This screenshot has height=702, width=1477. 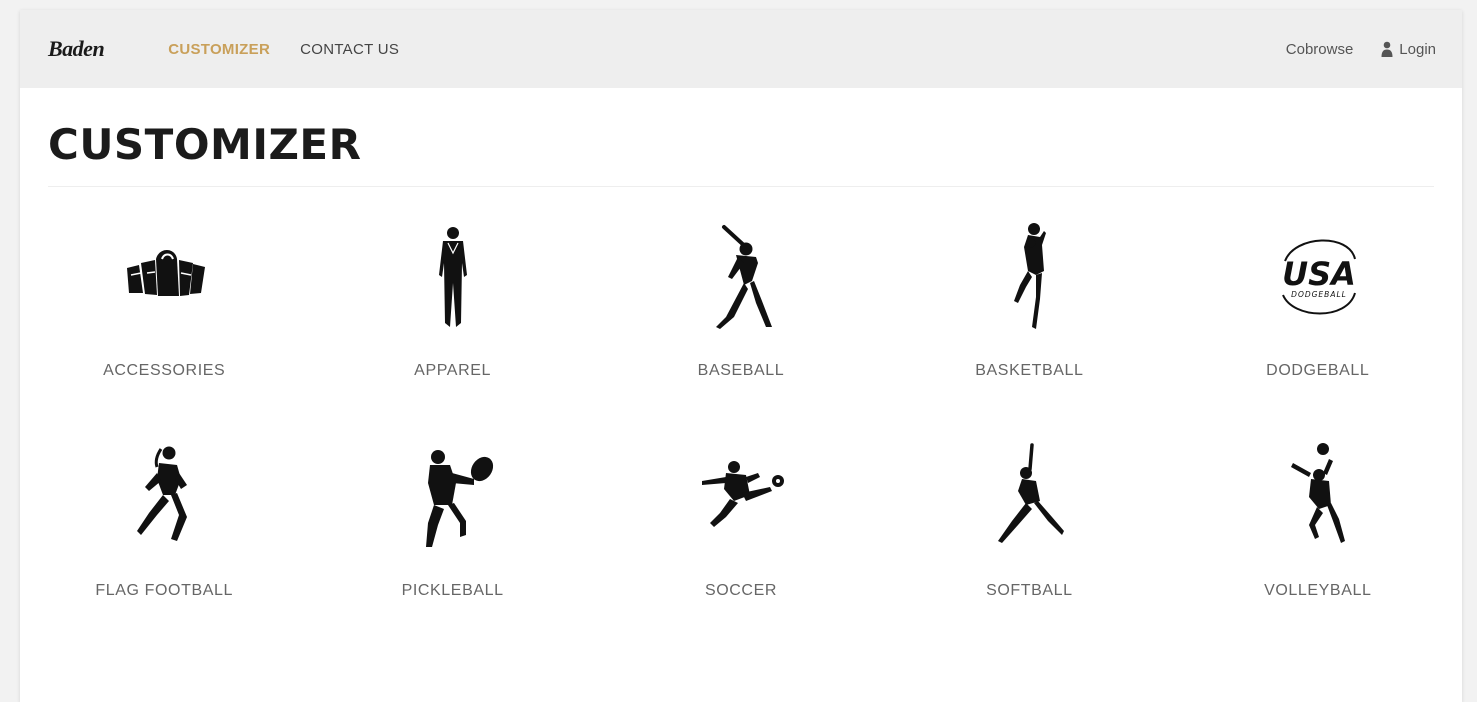 I want to click on user-icon, so click(x=1387, y=49).